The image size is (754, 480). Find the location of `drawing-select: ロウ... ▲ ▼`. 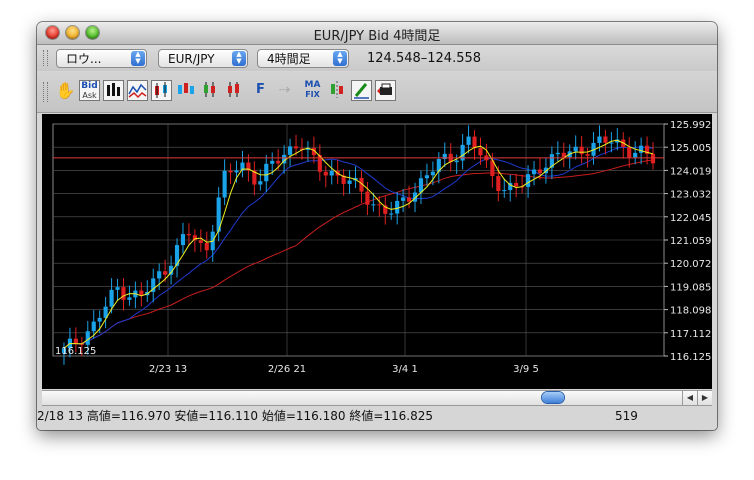

drawing-select: ロウ... ▲ ▼ is located at coordinates (101, 58).